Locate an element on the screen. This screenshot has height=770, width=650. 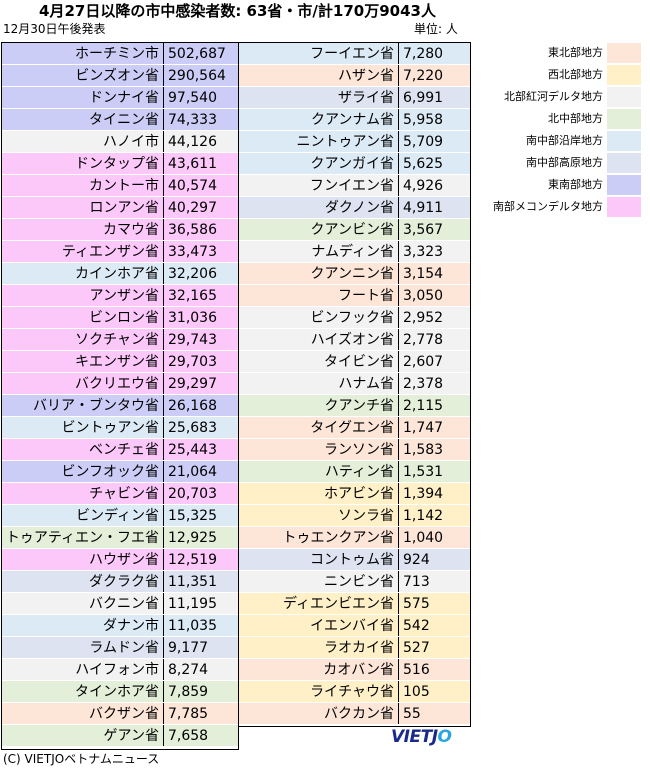
case-count: 3,154 is located at coordinates (423, 274).